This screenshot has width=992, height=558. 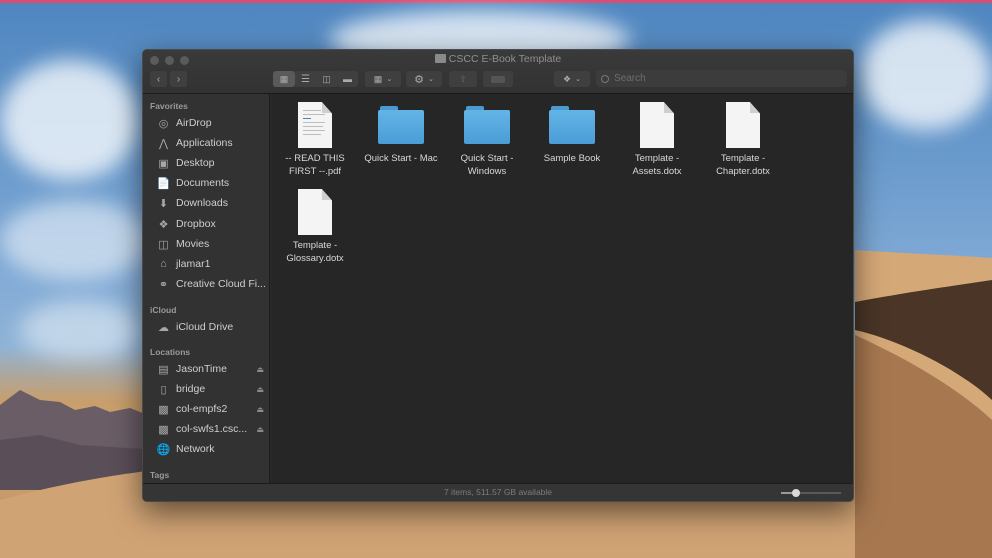 What do you see at coordinates (163, 310) in the screenshot?
I see `sidebar-section-icloud: iCloud` at bounding box center [163, 310].